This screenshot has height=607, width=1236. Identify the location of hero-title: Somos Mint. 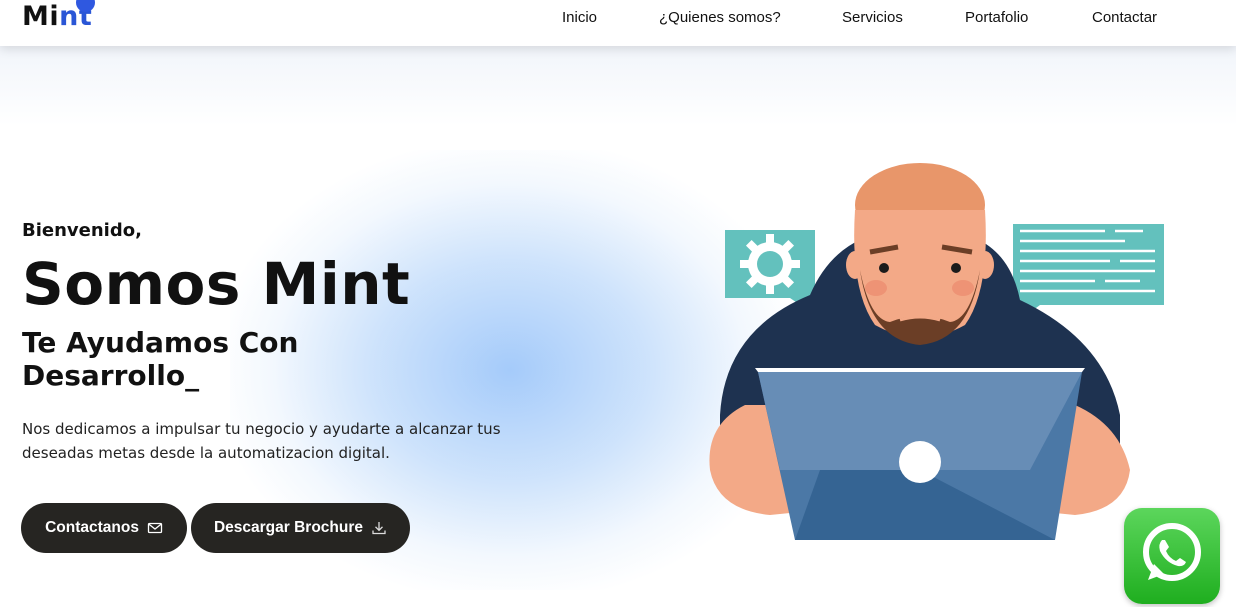
(216, 284).